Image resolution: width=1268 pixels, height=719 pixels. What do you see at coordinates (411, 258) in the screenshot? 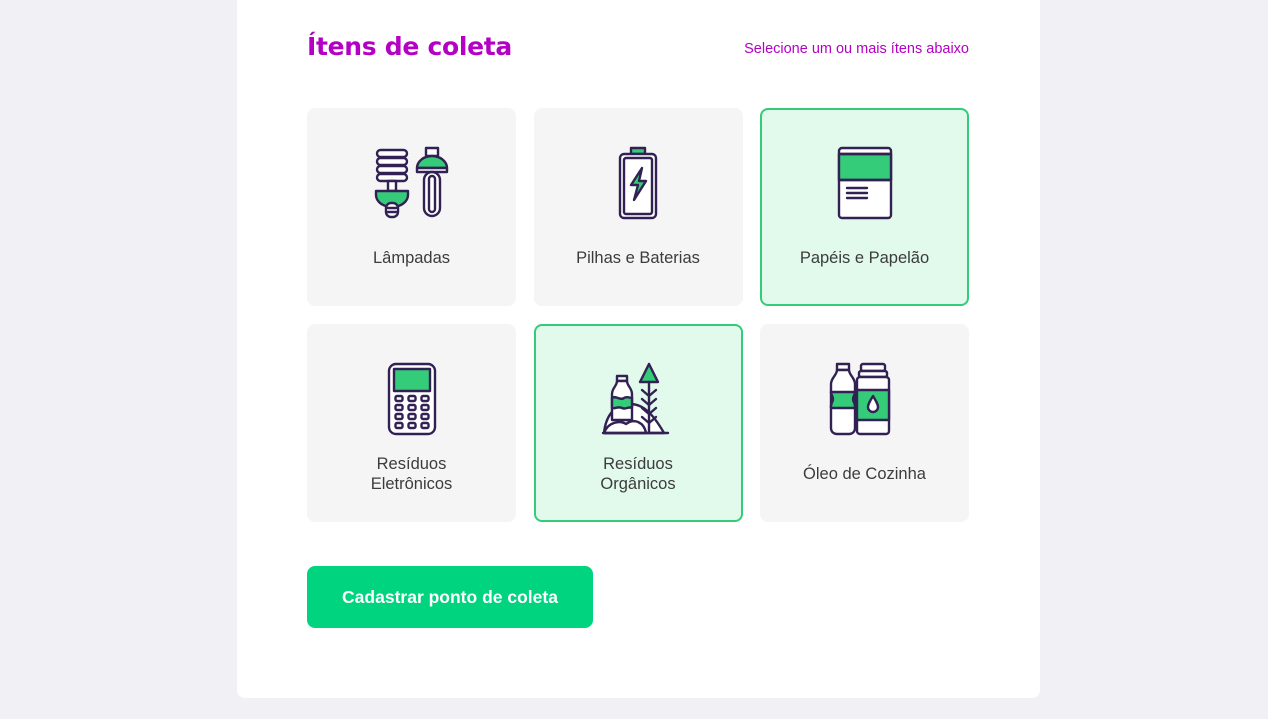
I see `item-label: Lâmpadas` at bounding box center [411, 258].